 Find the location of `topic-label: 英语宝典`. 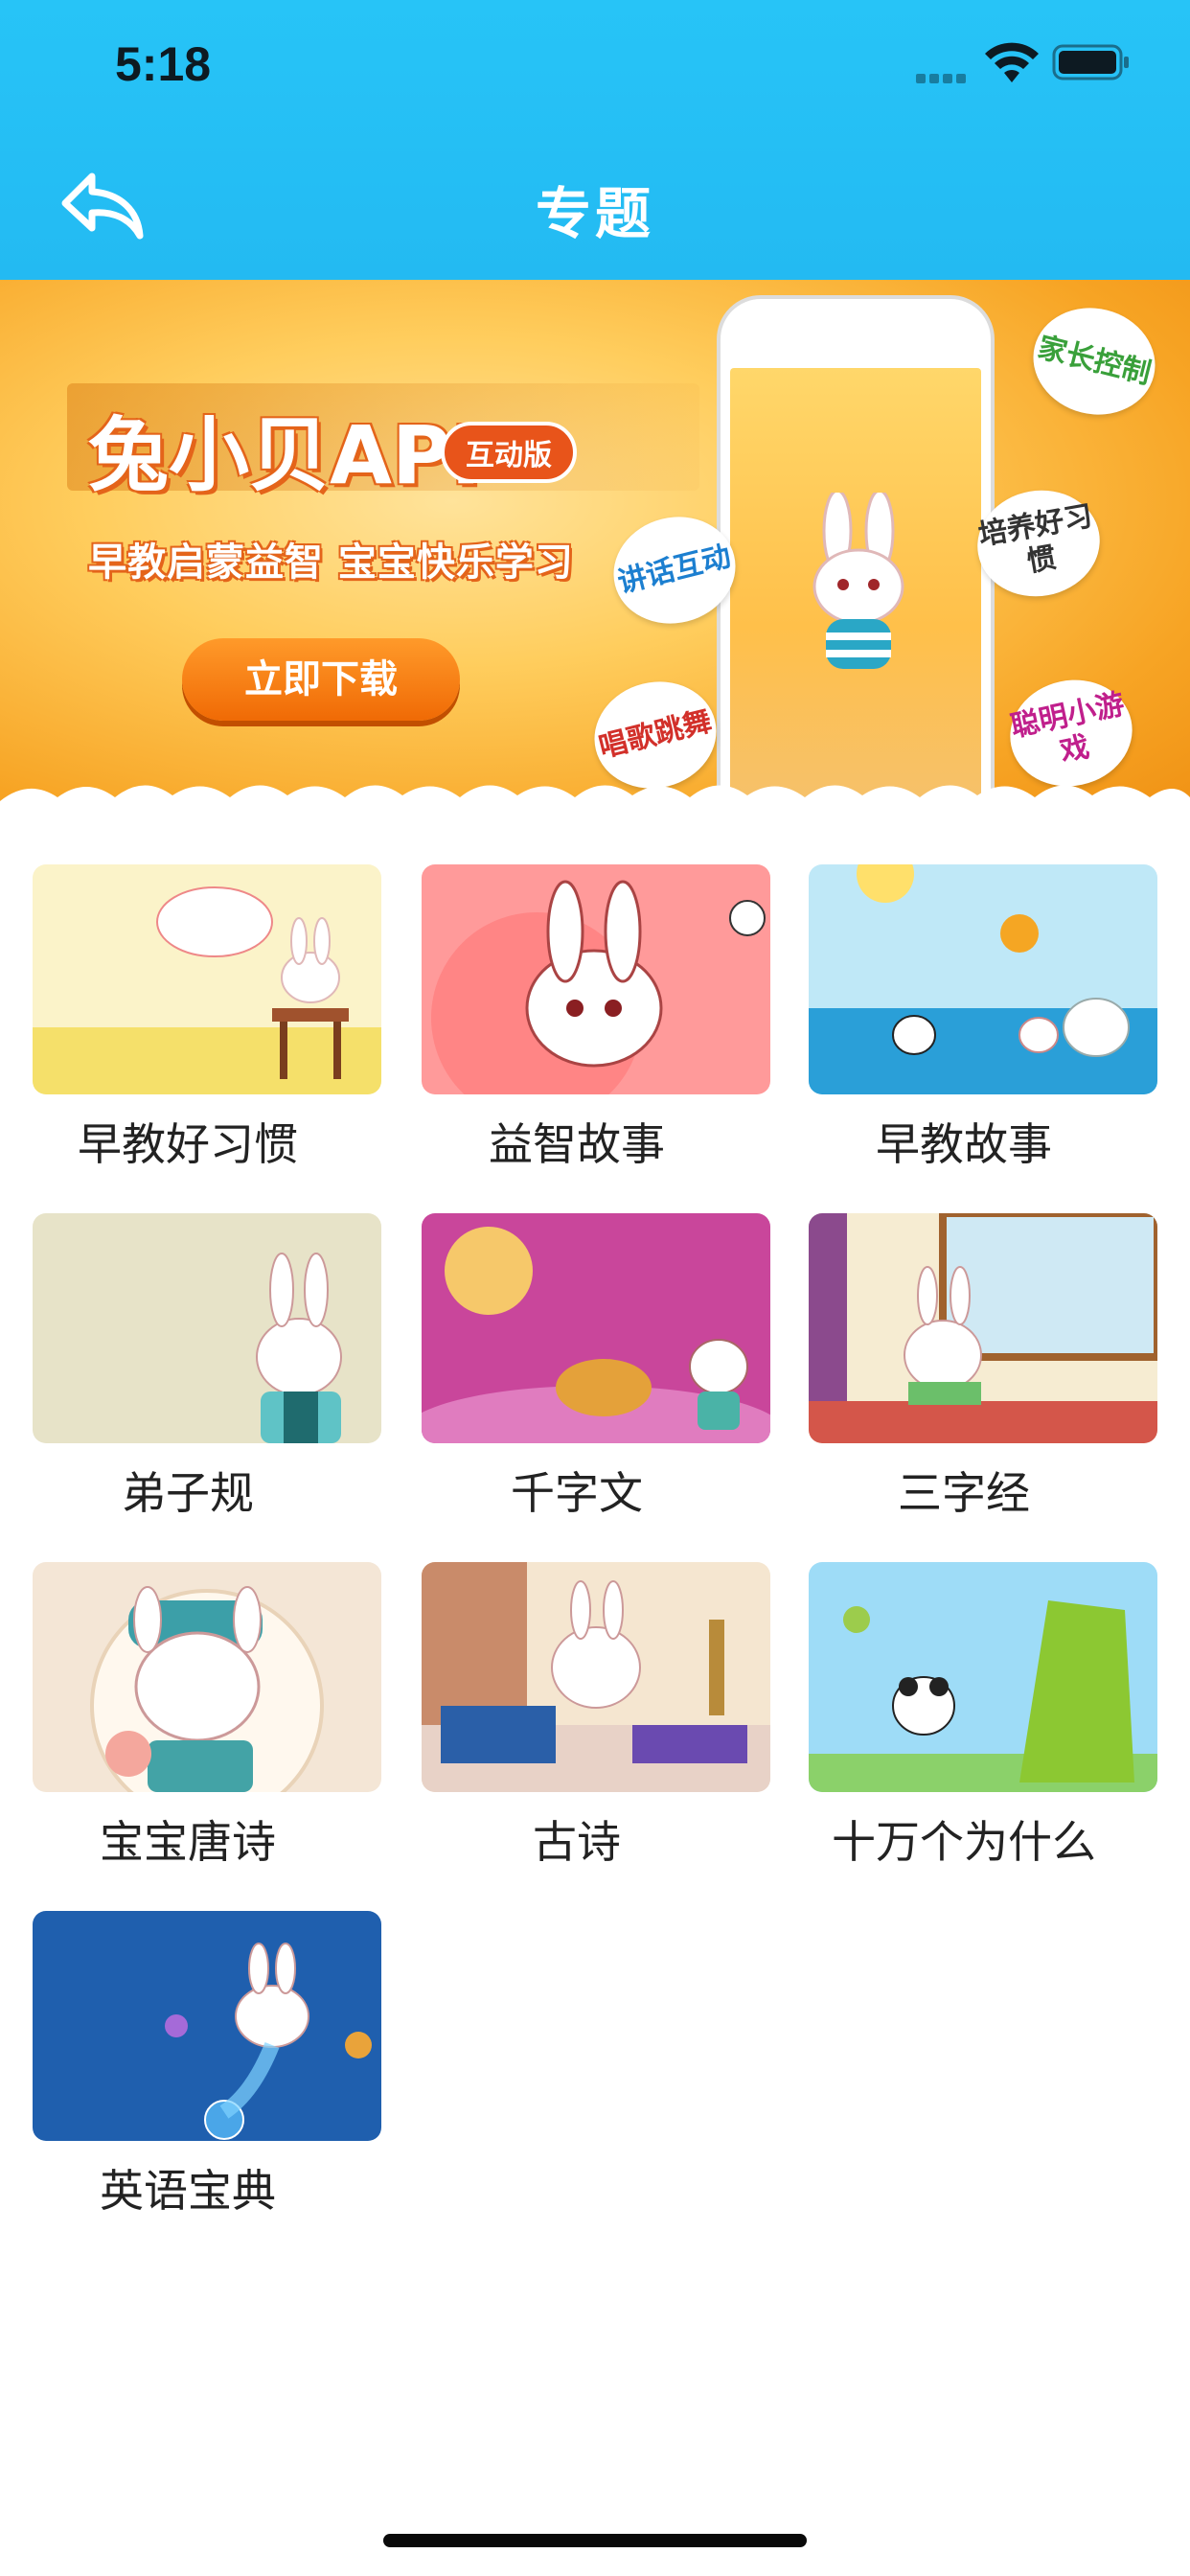

topic-label: 英语宝典 is located at coordinates (188, 2191).